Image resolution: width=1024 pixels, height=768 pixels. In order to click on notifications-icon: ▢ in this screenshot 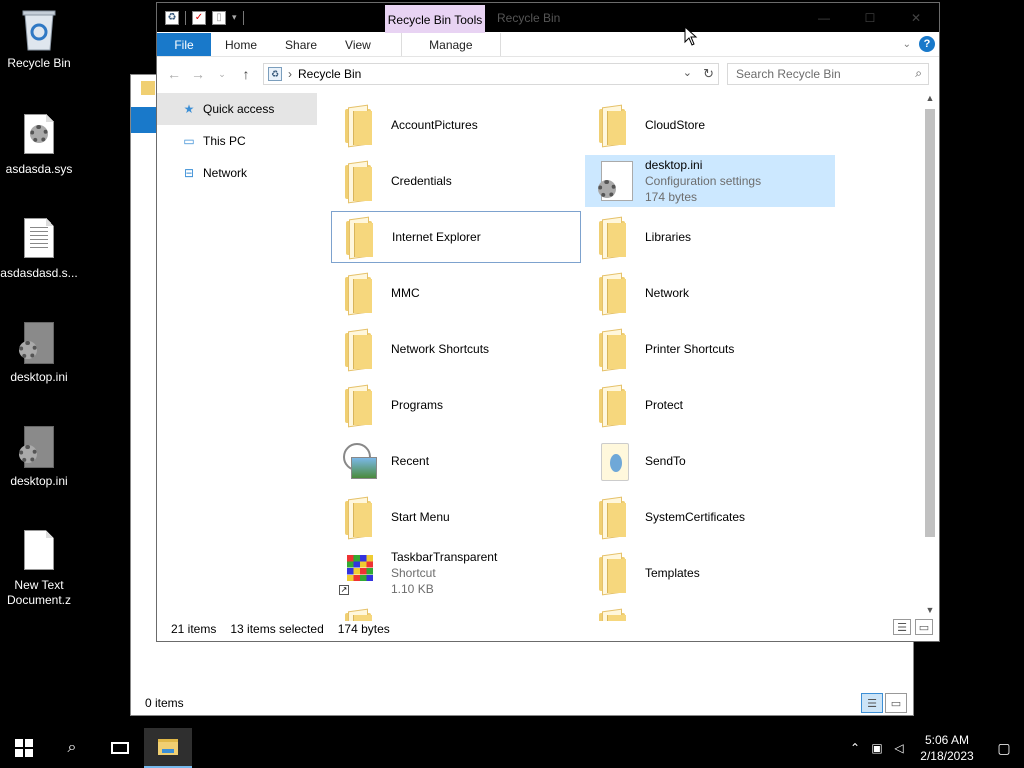, I will do `click(1004, 748)`.